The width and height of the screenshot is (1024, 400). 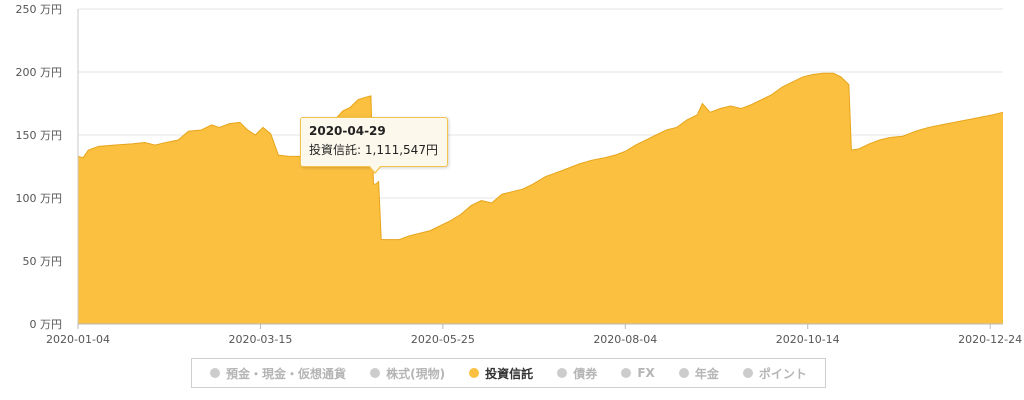 What do you see at coordinates (401, 150) in the screenshot?
I see `tooltip-value: 1,111,547円` at bounding box center [401, 150].